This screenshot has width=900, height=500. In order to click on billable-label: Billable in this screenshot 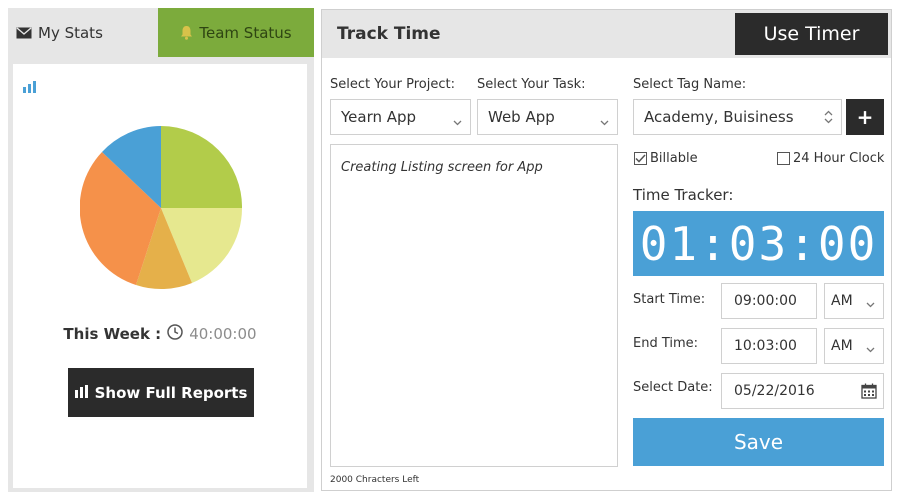, I will do `click(674, 158)`.